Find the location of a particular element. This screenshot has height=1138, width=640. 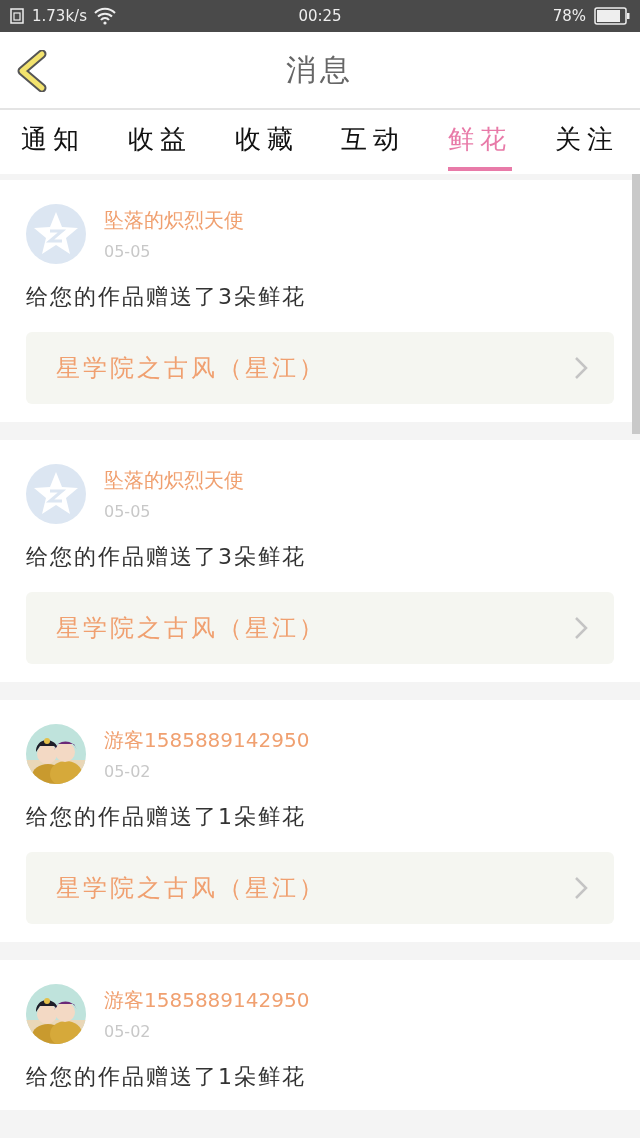

network-speed: 1.73k/s is located at coordinates (59, 16).